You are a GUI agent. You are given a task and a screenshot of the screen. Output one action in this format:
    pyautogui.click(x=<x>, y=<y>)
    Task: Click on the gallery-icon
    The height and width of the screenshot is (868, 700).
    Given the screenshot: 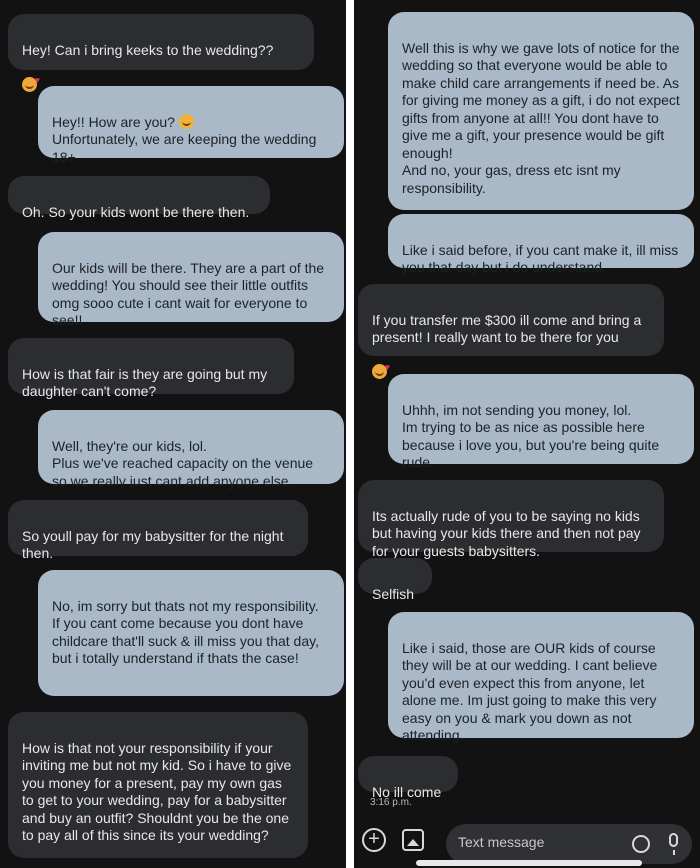 What is the action you would take?
    pyautogui.click(x=413, y=840)
    